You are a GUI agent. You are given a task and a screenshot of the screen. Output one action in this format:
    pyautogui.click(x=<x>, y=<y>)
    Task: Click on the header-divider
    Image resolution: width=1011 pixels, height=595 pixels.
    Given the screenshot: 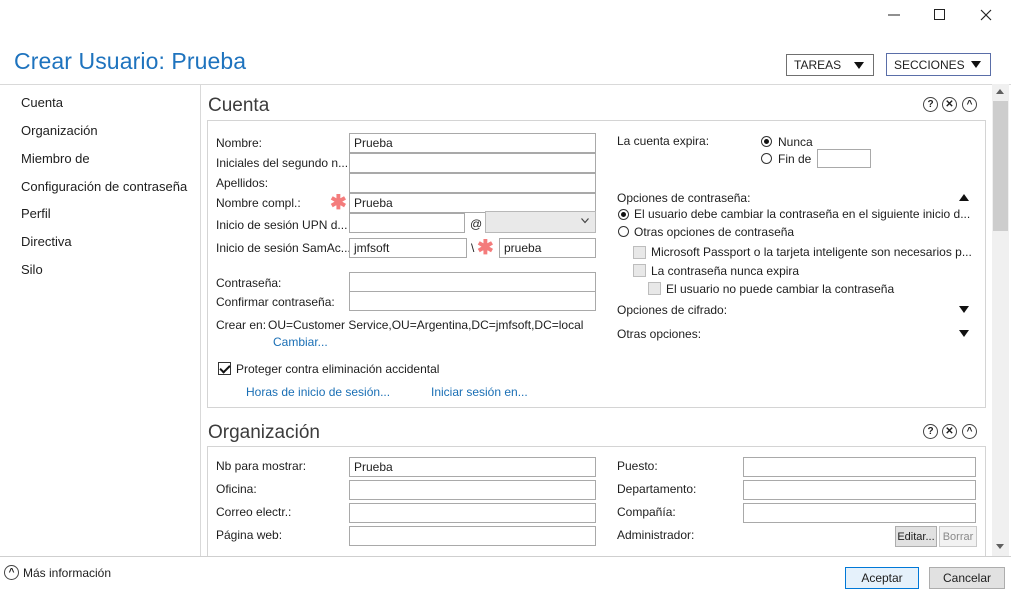 What is the action you would take?
    pyautogui.click(x=505, y=84)
    